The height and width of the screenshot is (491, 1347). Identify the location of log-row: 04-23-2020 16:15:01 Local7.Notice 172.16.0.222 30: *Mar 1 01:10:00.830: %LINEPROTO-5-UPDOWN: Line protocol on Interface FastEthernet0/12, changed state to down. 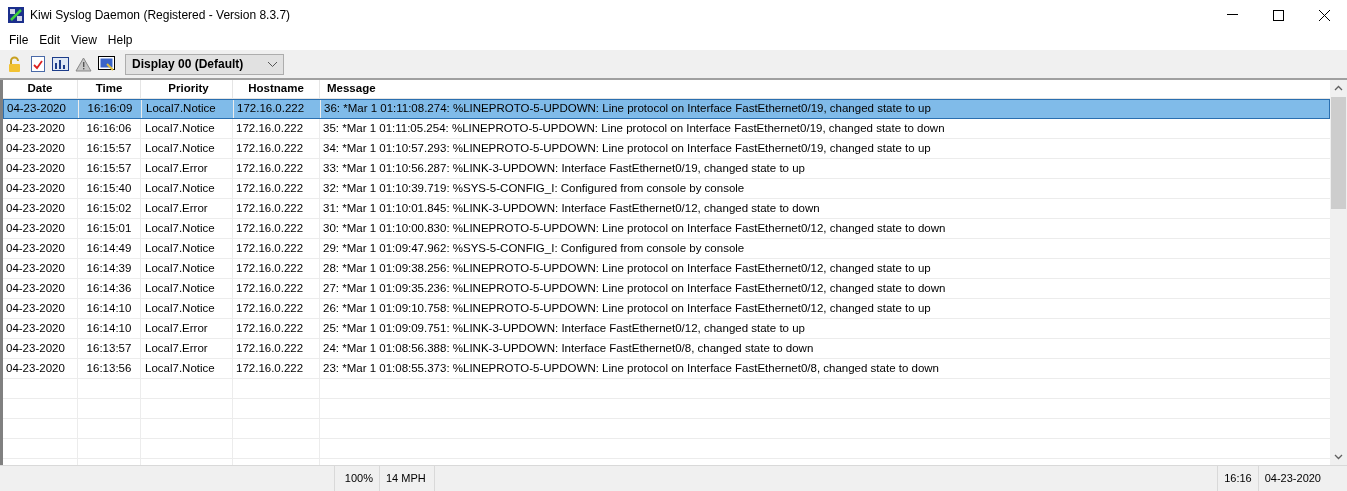
(666, 229).